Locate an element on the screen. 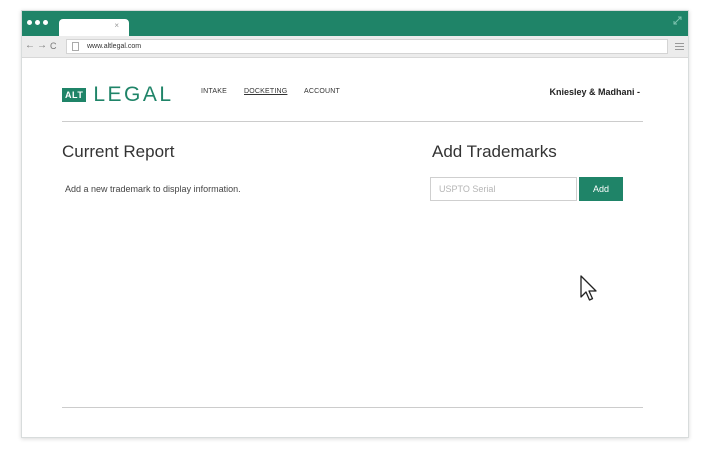  browser-titlebar: × is located at coordinates (355, 23).